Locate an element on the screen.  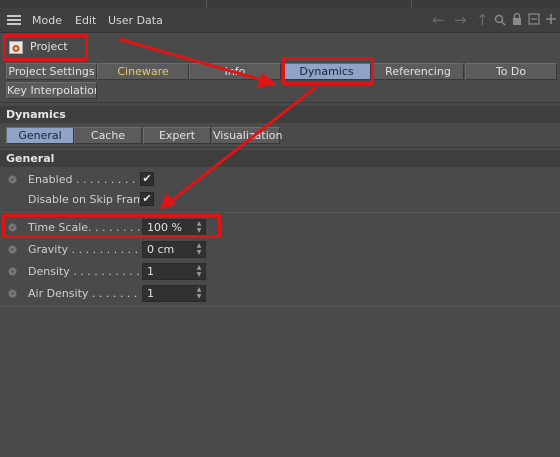
group-title: General is located at coordinates (30, 158).